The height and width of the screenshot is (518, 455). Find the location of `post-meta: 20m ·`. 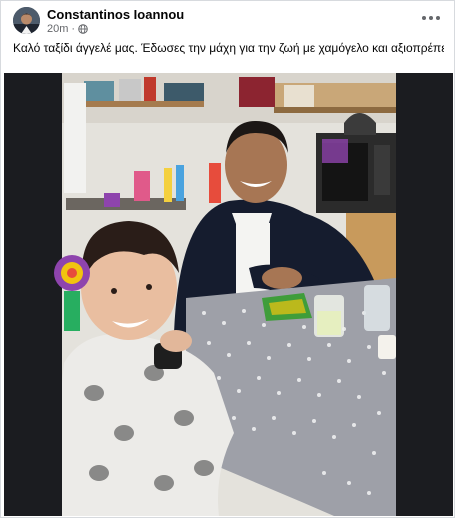

post-meta: 20m · is located at coordinates (67, 29).